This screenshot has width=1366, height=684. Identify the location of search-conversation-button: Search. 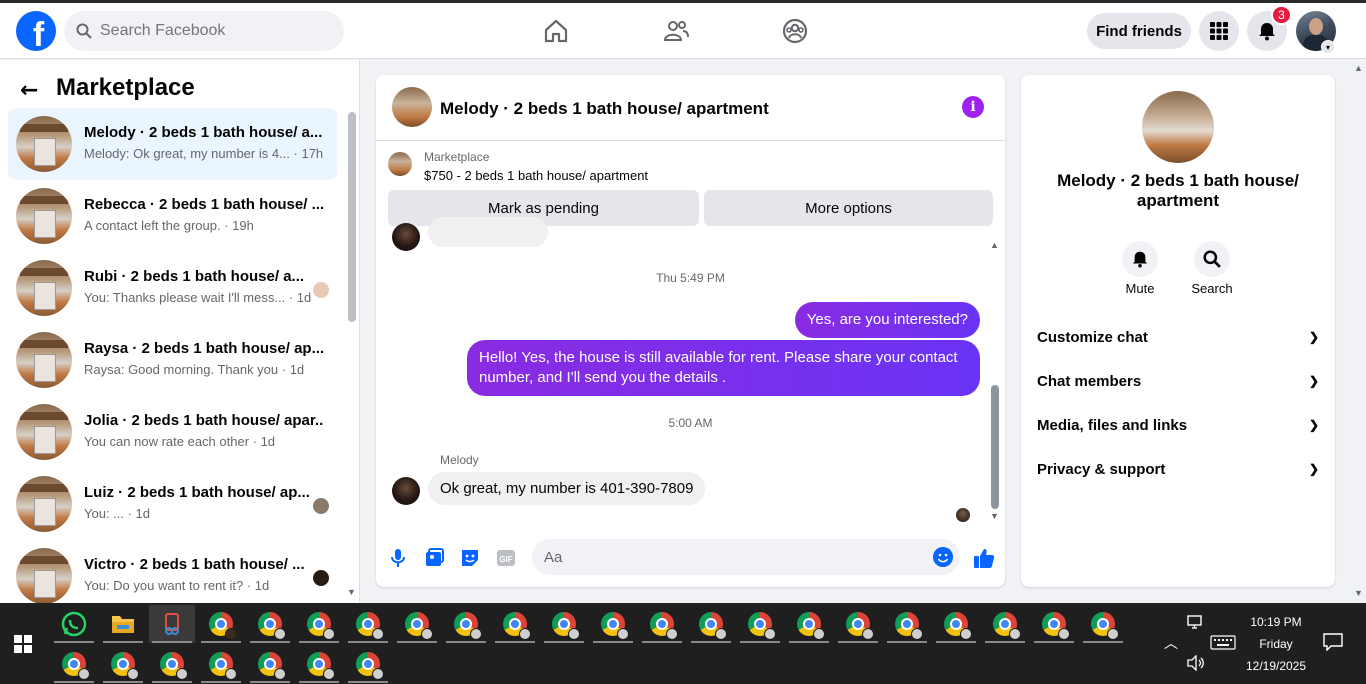
(1212, 268).